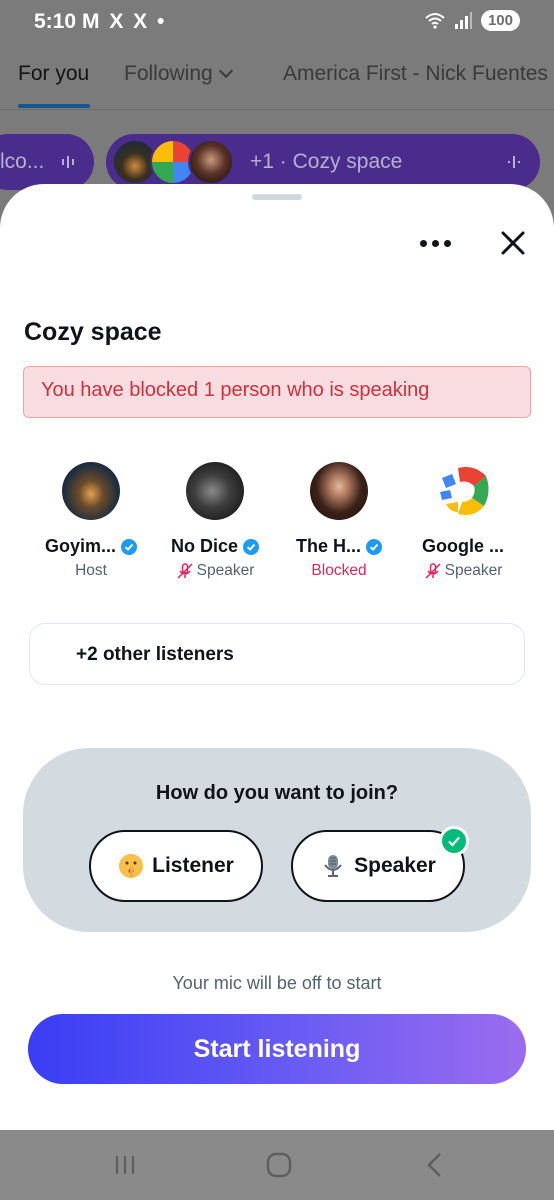  What do you see at coordinates (277, 793) in the screenshot?
I see `join-question: How do you want to join?` at bounding box center [277, 793].